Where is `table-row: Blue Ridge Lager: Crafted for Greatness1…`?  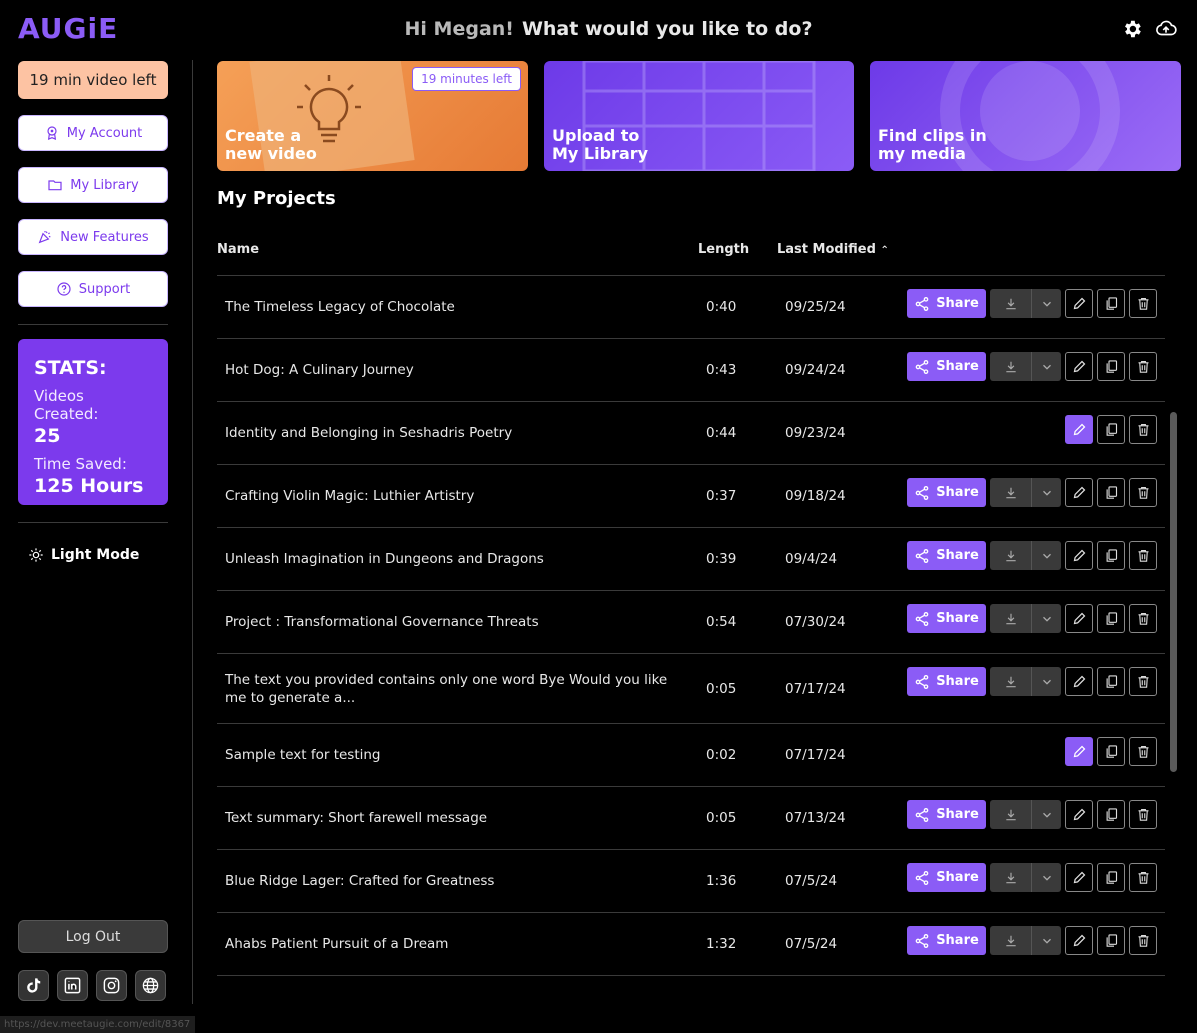
table-row: Blue Ridge Lager: Crafted for Greatness1… is located at coordinates (691, 881).